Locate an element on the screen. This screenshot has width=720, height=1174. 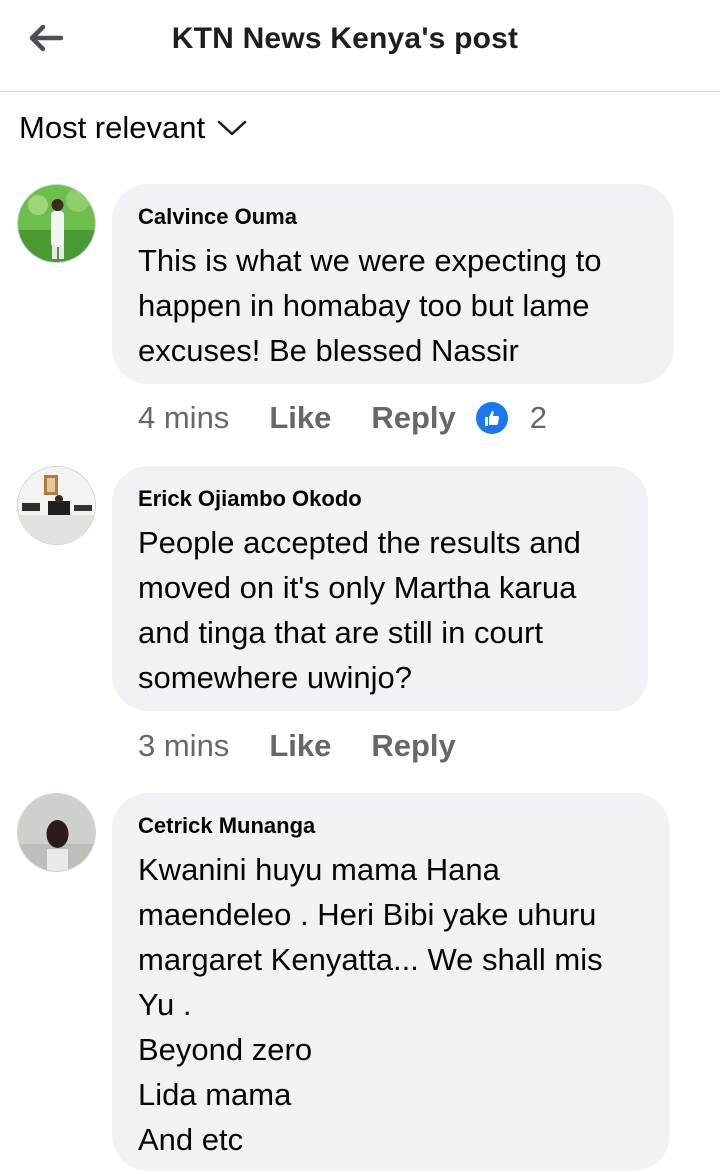
sort-dropdown: Most relevant is located at coordinates (133, 128).